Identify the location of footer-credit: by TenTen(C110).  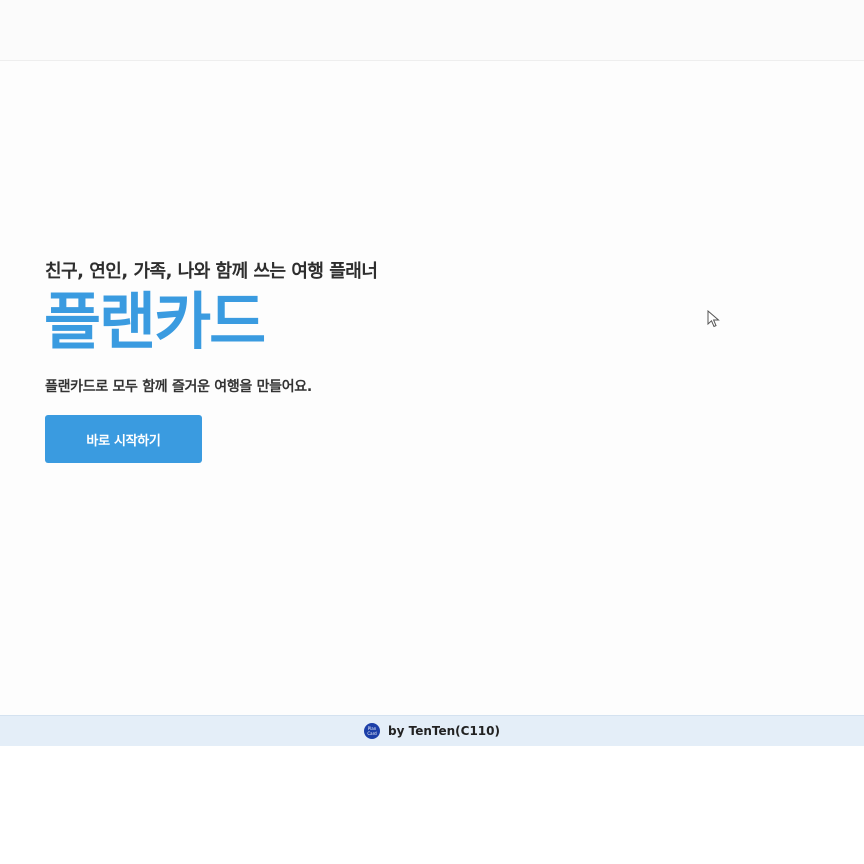
(444, 731).